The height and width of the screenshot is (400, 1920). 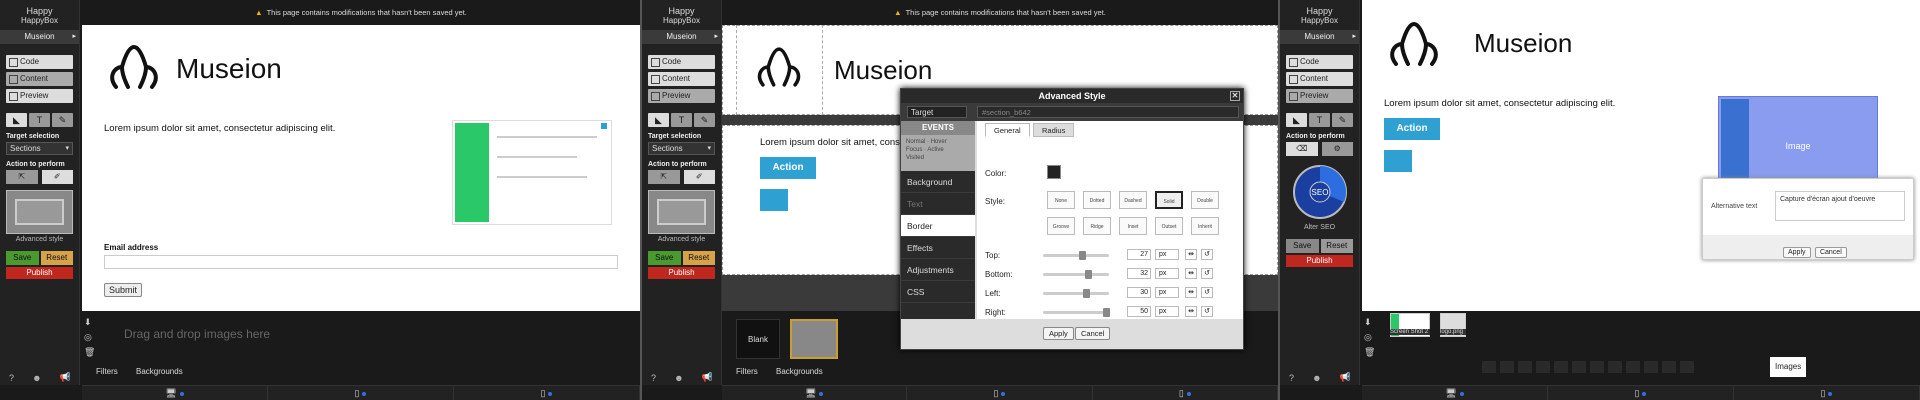 I want to click on blank-background: Blank, so click(x=758, y=339).